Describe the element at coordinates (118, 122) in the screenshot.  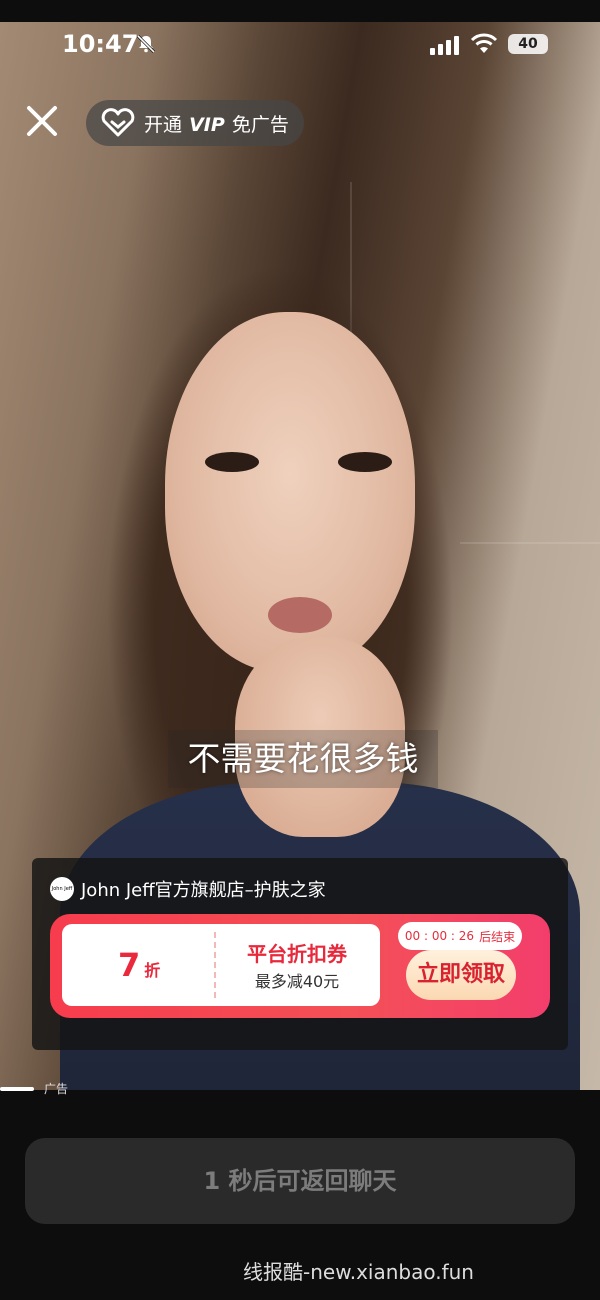
I see `heart-icon` at that location.